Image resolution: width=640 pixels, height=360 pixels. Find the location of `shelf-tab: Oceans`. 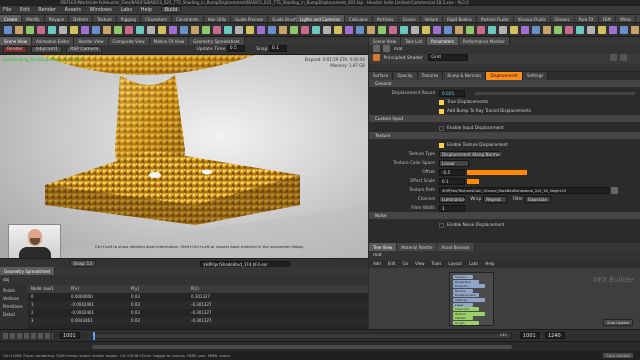

shelf-tab: Oceans is located at coordinates (562, 18).